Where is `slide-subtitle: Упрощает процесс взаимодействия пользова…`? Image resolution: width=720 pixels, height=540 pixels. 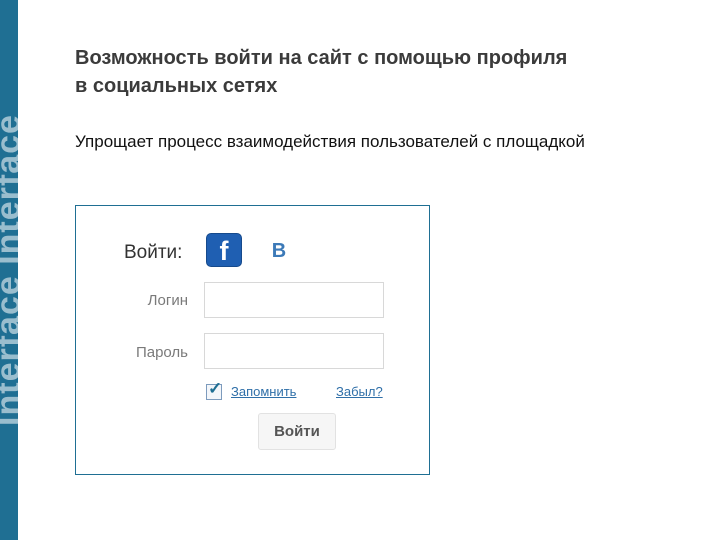
slide-subtitle: Упрощает процесс взаимодействия пользова… is located at coordinates (330, 141).